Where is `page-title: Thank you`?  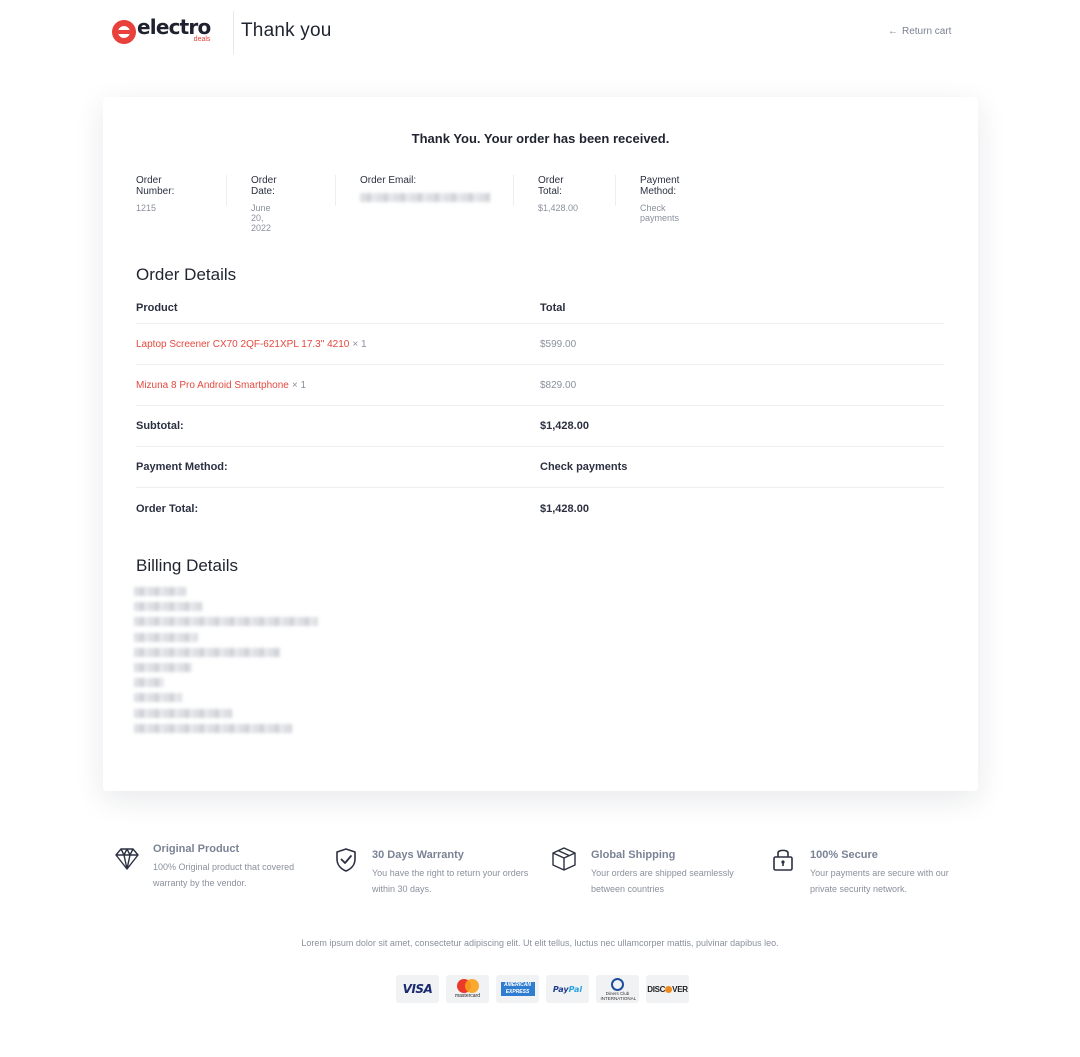
page-title: Thank you is located at coordinates (286, 30).